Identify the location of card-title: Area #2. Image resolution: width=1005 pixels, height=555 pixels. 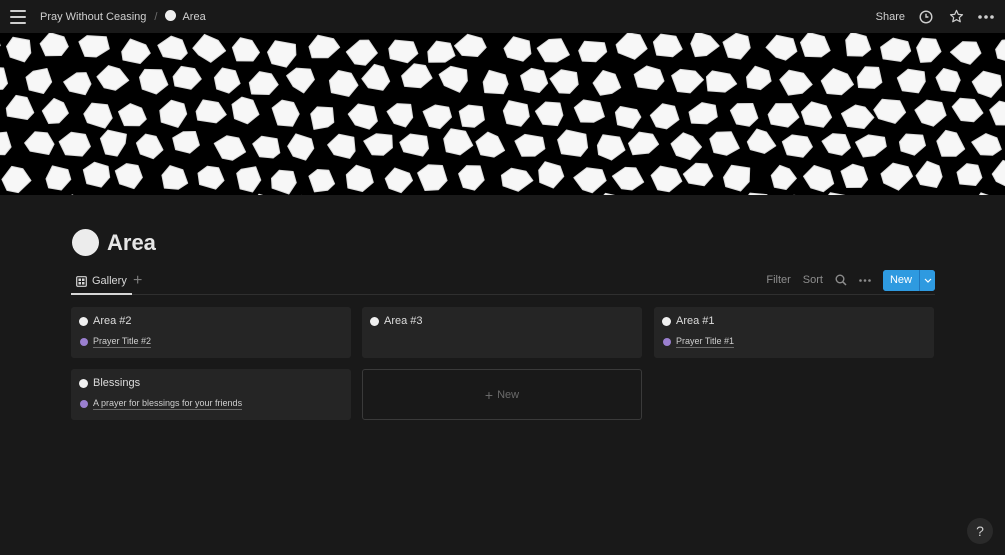
(105, 321).